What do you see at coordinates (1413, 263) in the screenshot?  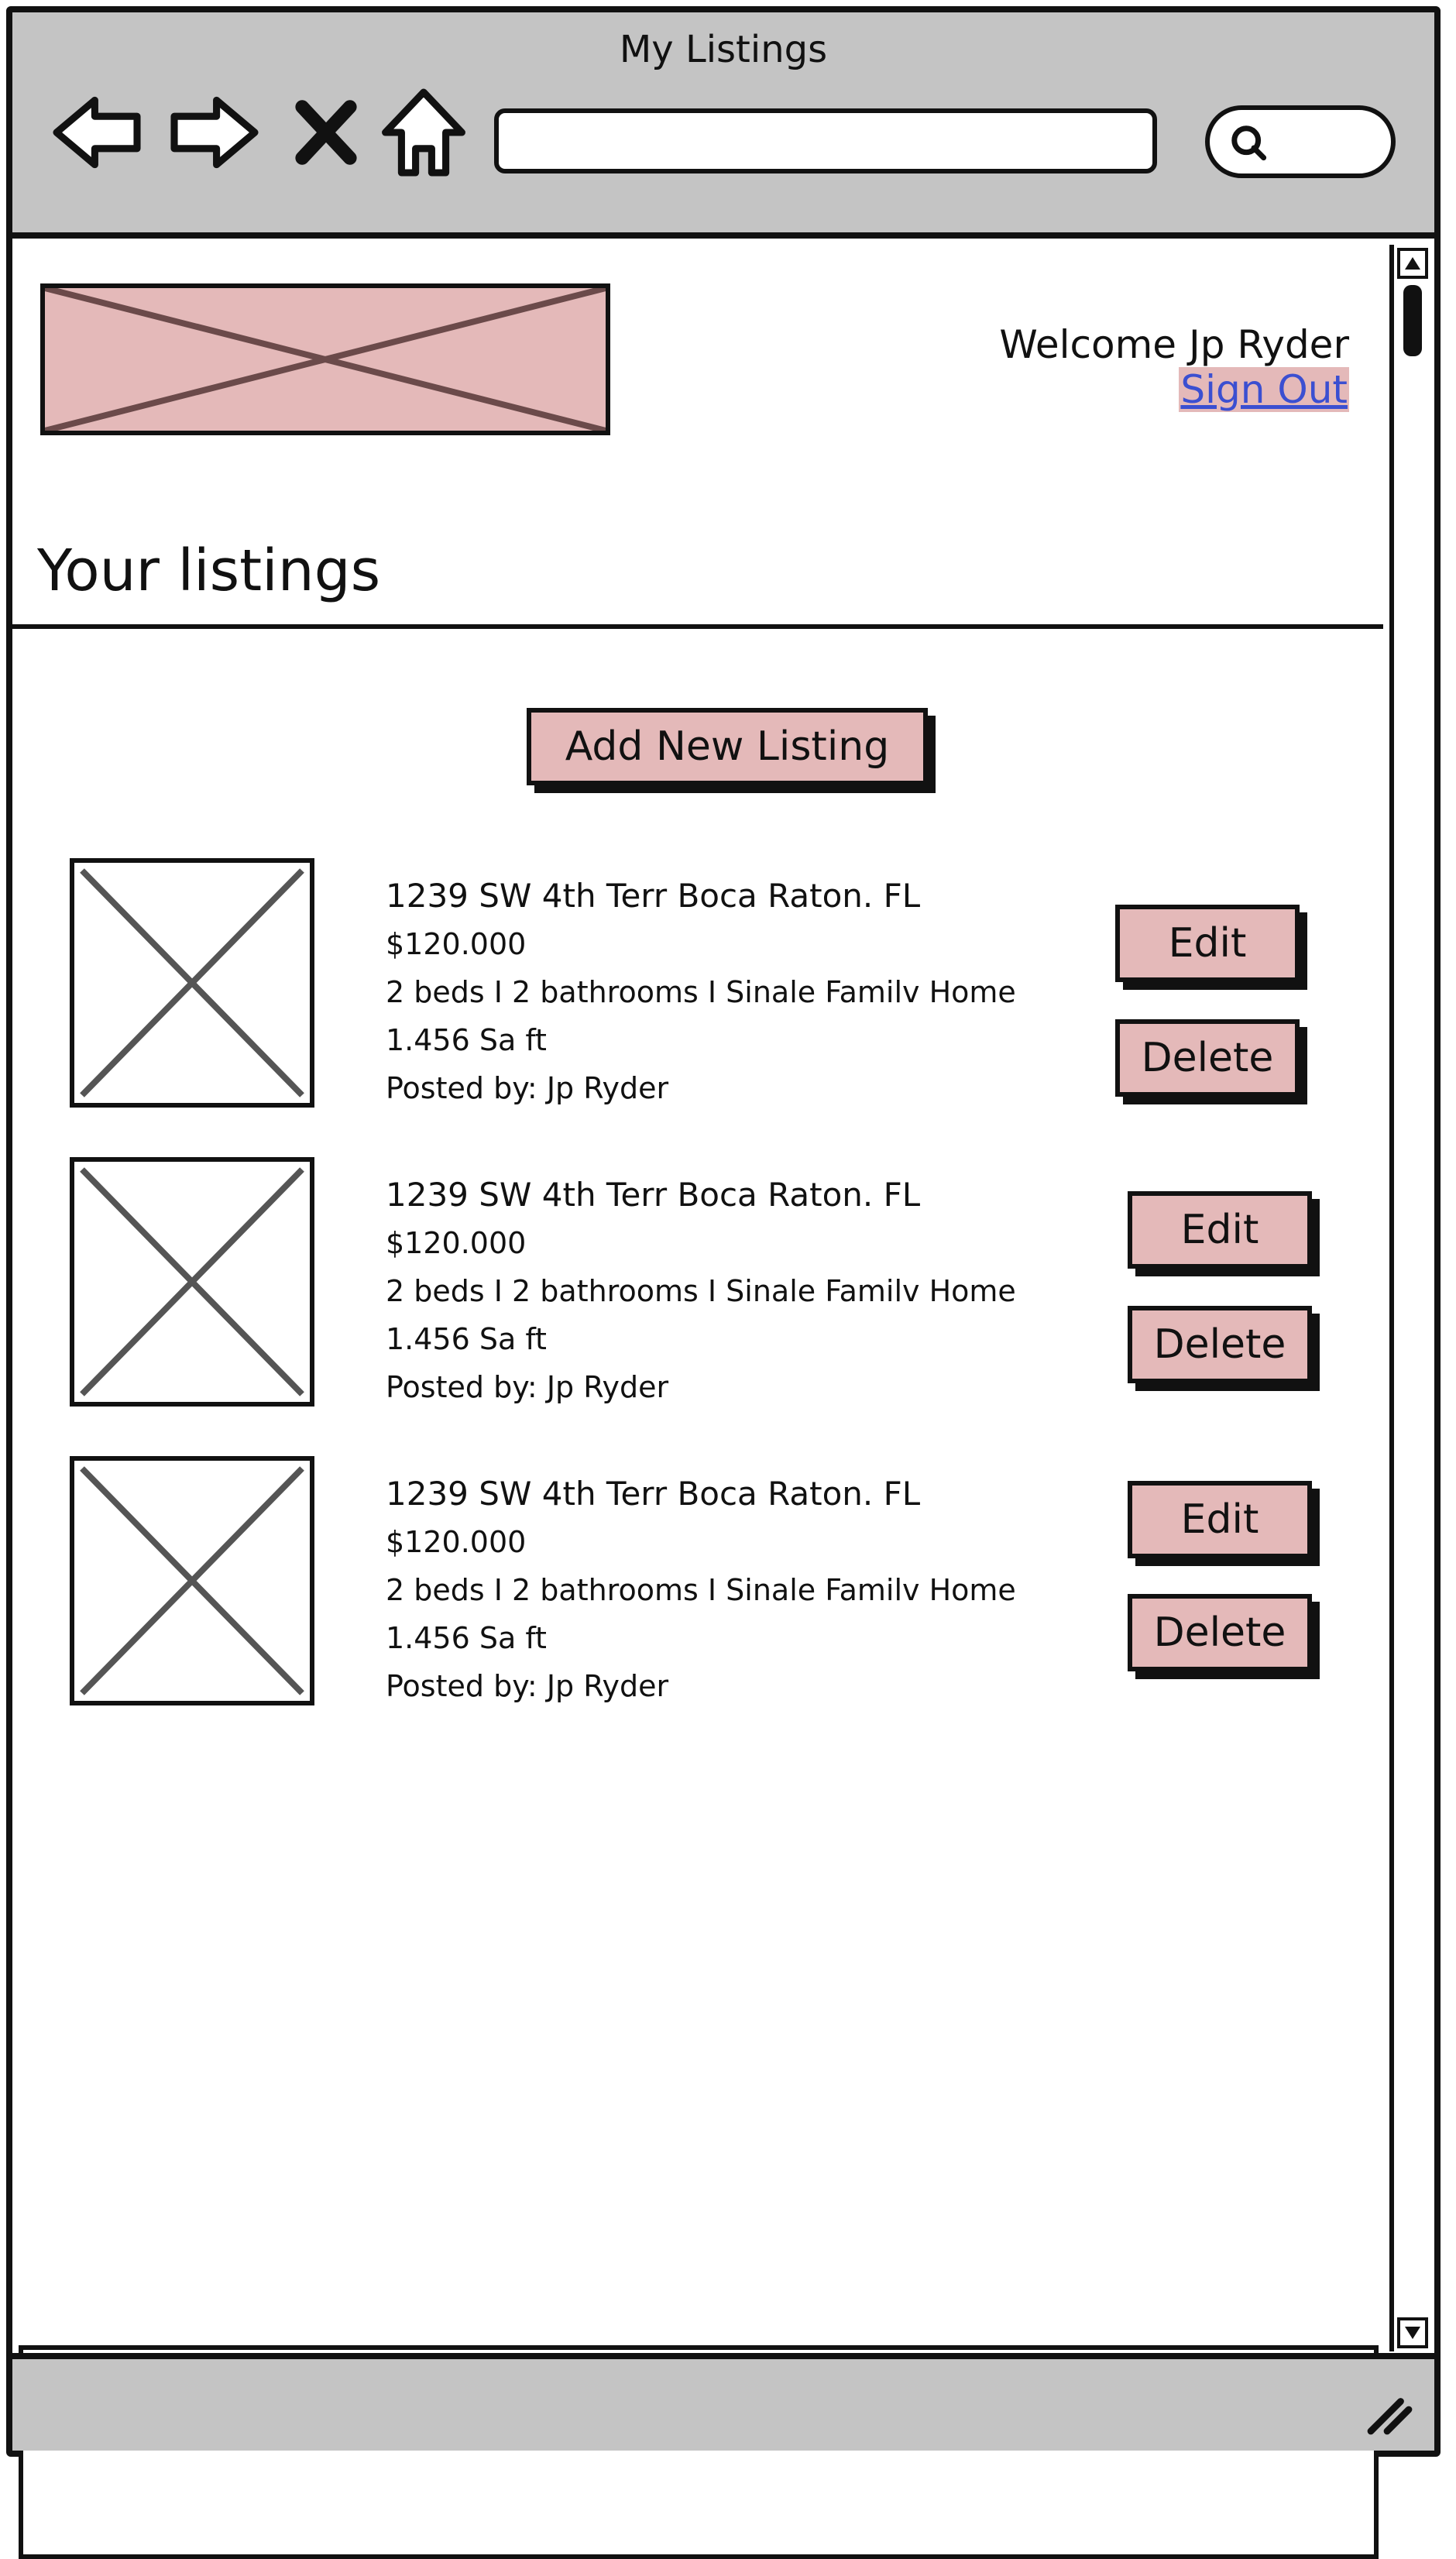 I see `scroll-up-icon` at bounding box center [1413, 263].